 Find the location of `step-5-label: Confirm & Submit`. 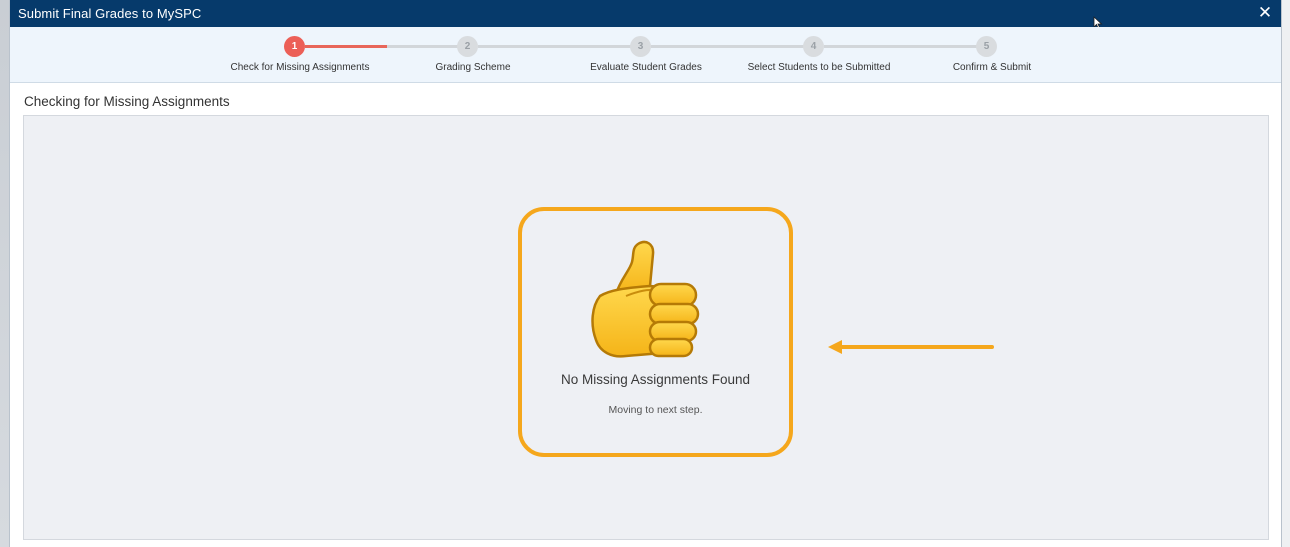

step-5-label: Confirm & Submit is located at coordinates (992, 67).